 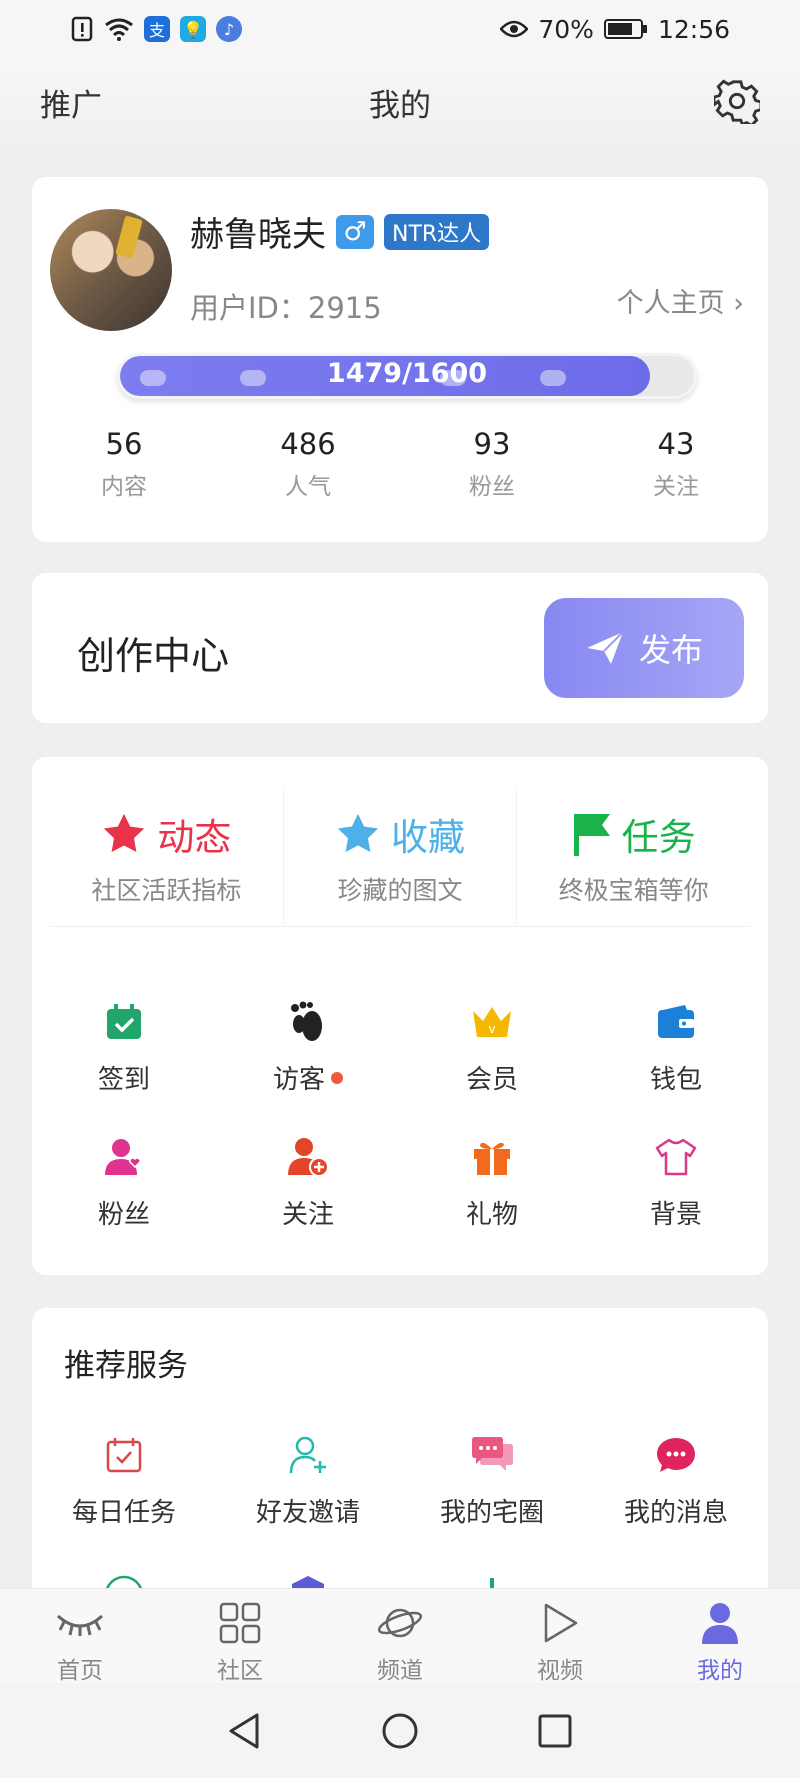 I want to click on paper-plane-icon, so click(x=605, y=647).